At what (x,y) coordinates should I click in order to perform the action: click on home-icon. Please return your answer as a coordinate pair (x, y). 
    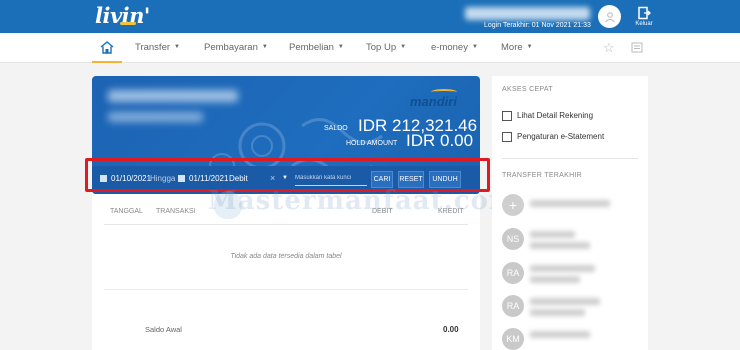
    Looking at the image, I should click on (107, 47).